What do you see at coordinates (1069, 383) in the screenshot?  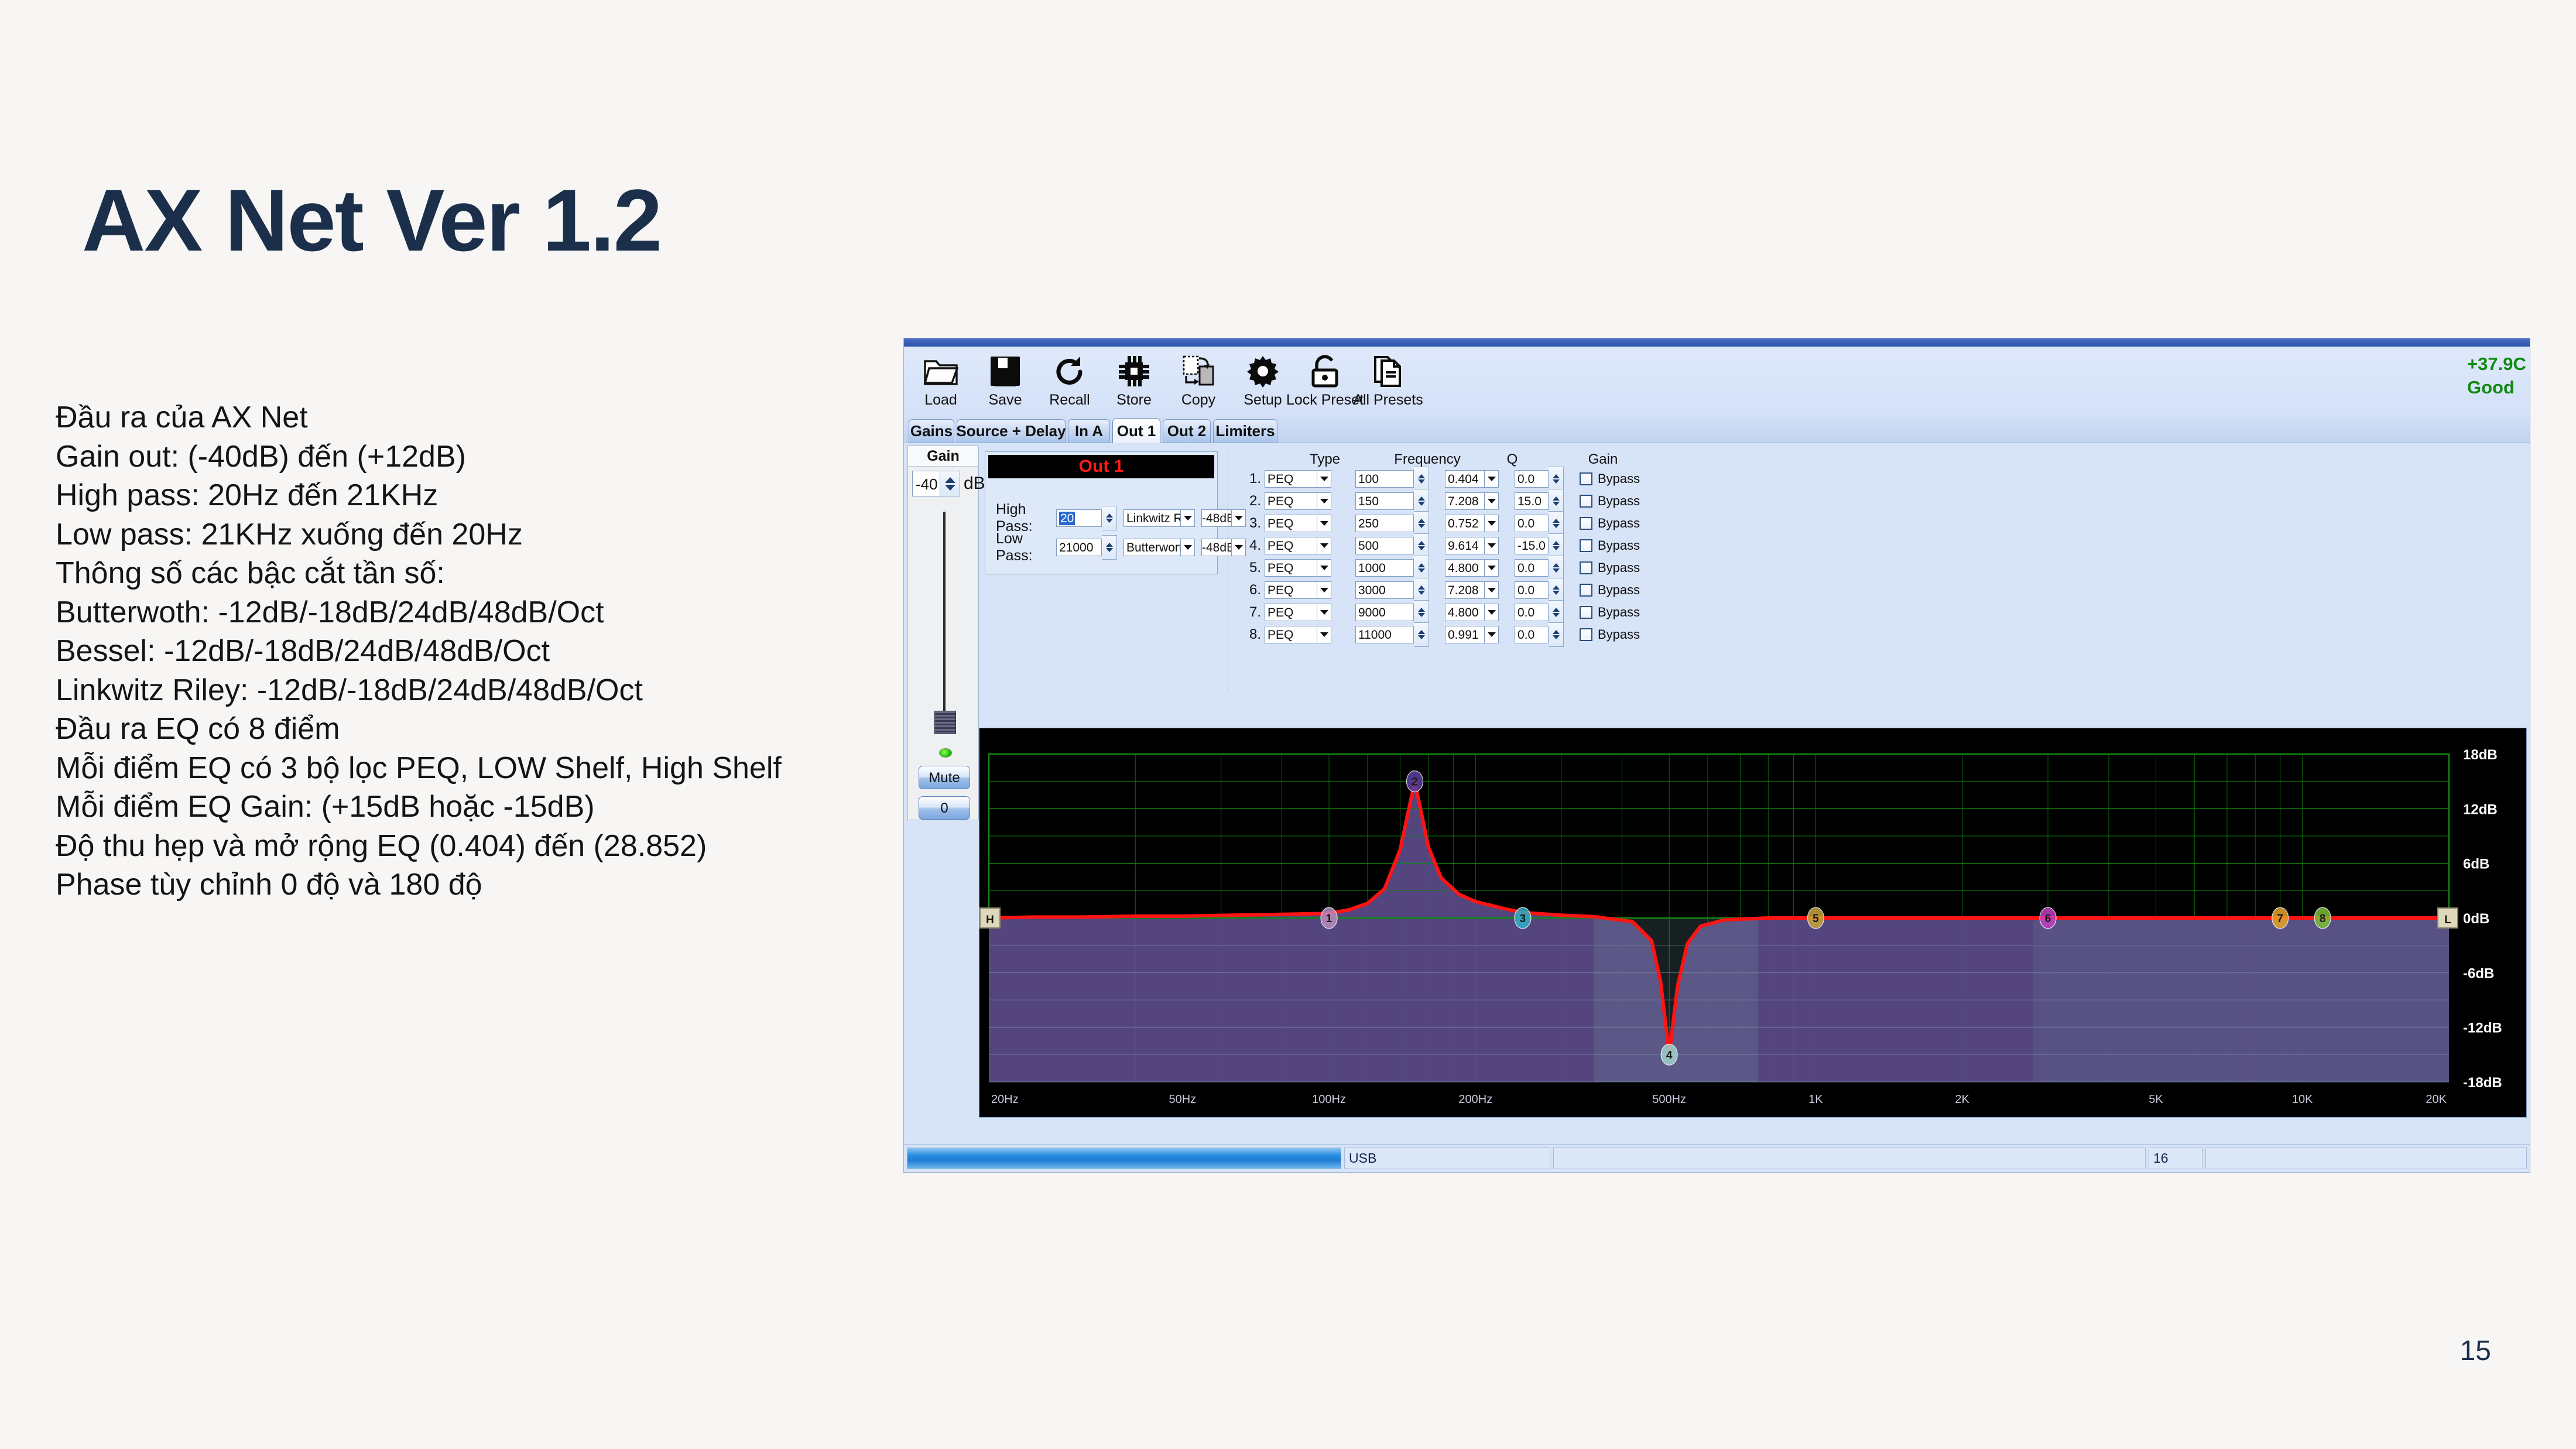 I see `toolbar-button-recall: Recall` at bounding box center [1069, 383].